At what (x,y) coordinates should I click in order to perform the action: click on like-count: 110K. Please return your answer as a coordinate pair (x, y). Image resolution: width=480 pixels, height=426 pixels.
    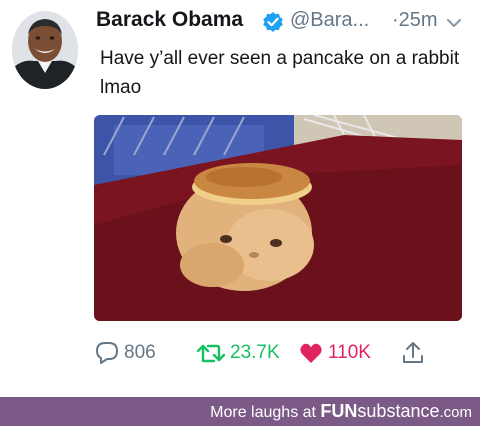
    Looking at the image, I should click on (349, 352).